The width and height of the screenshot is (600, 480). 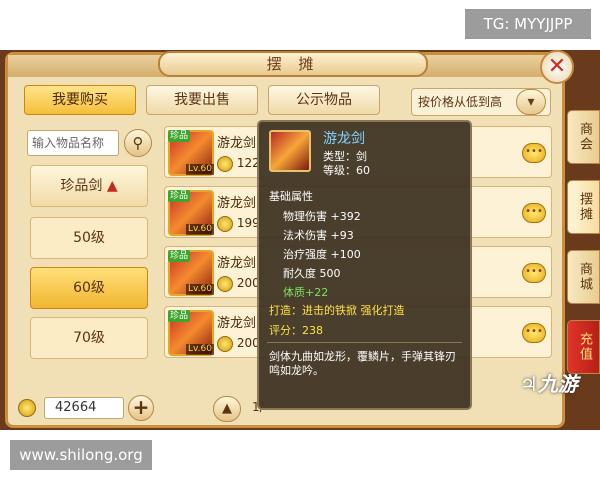 I want to click on money-bar: 42664 +, so click(x=86, y=408).